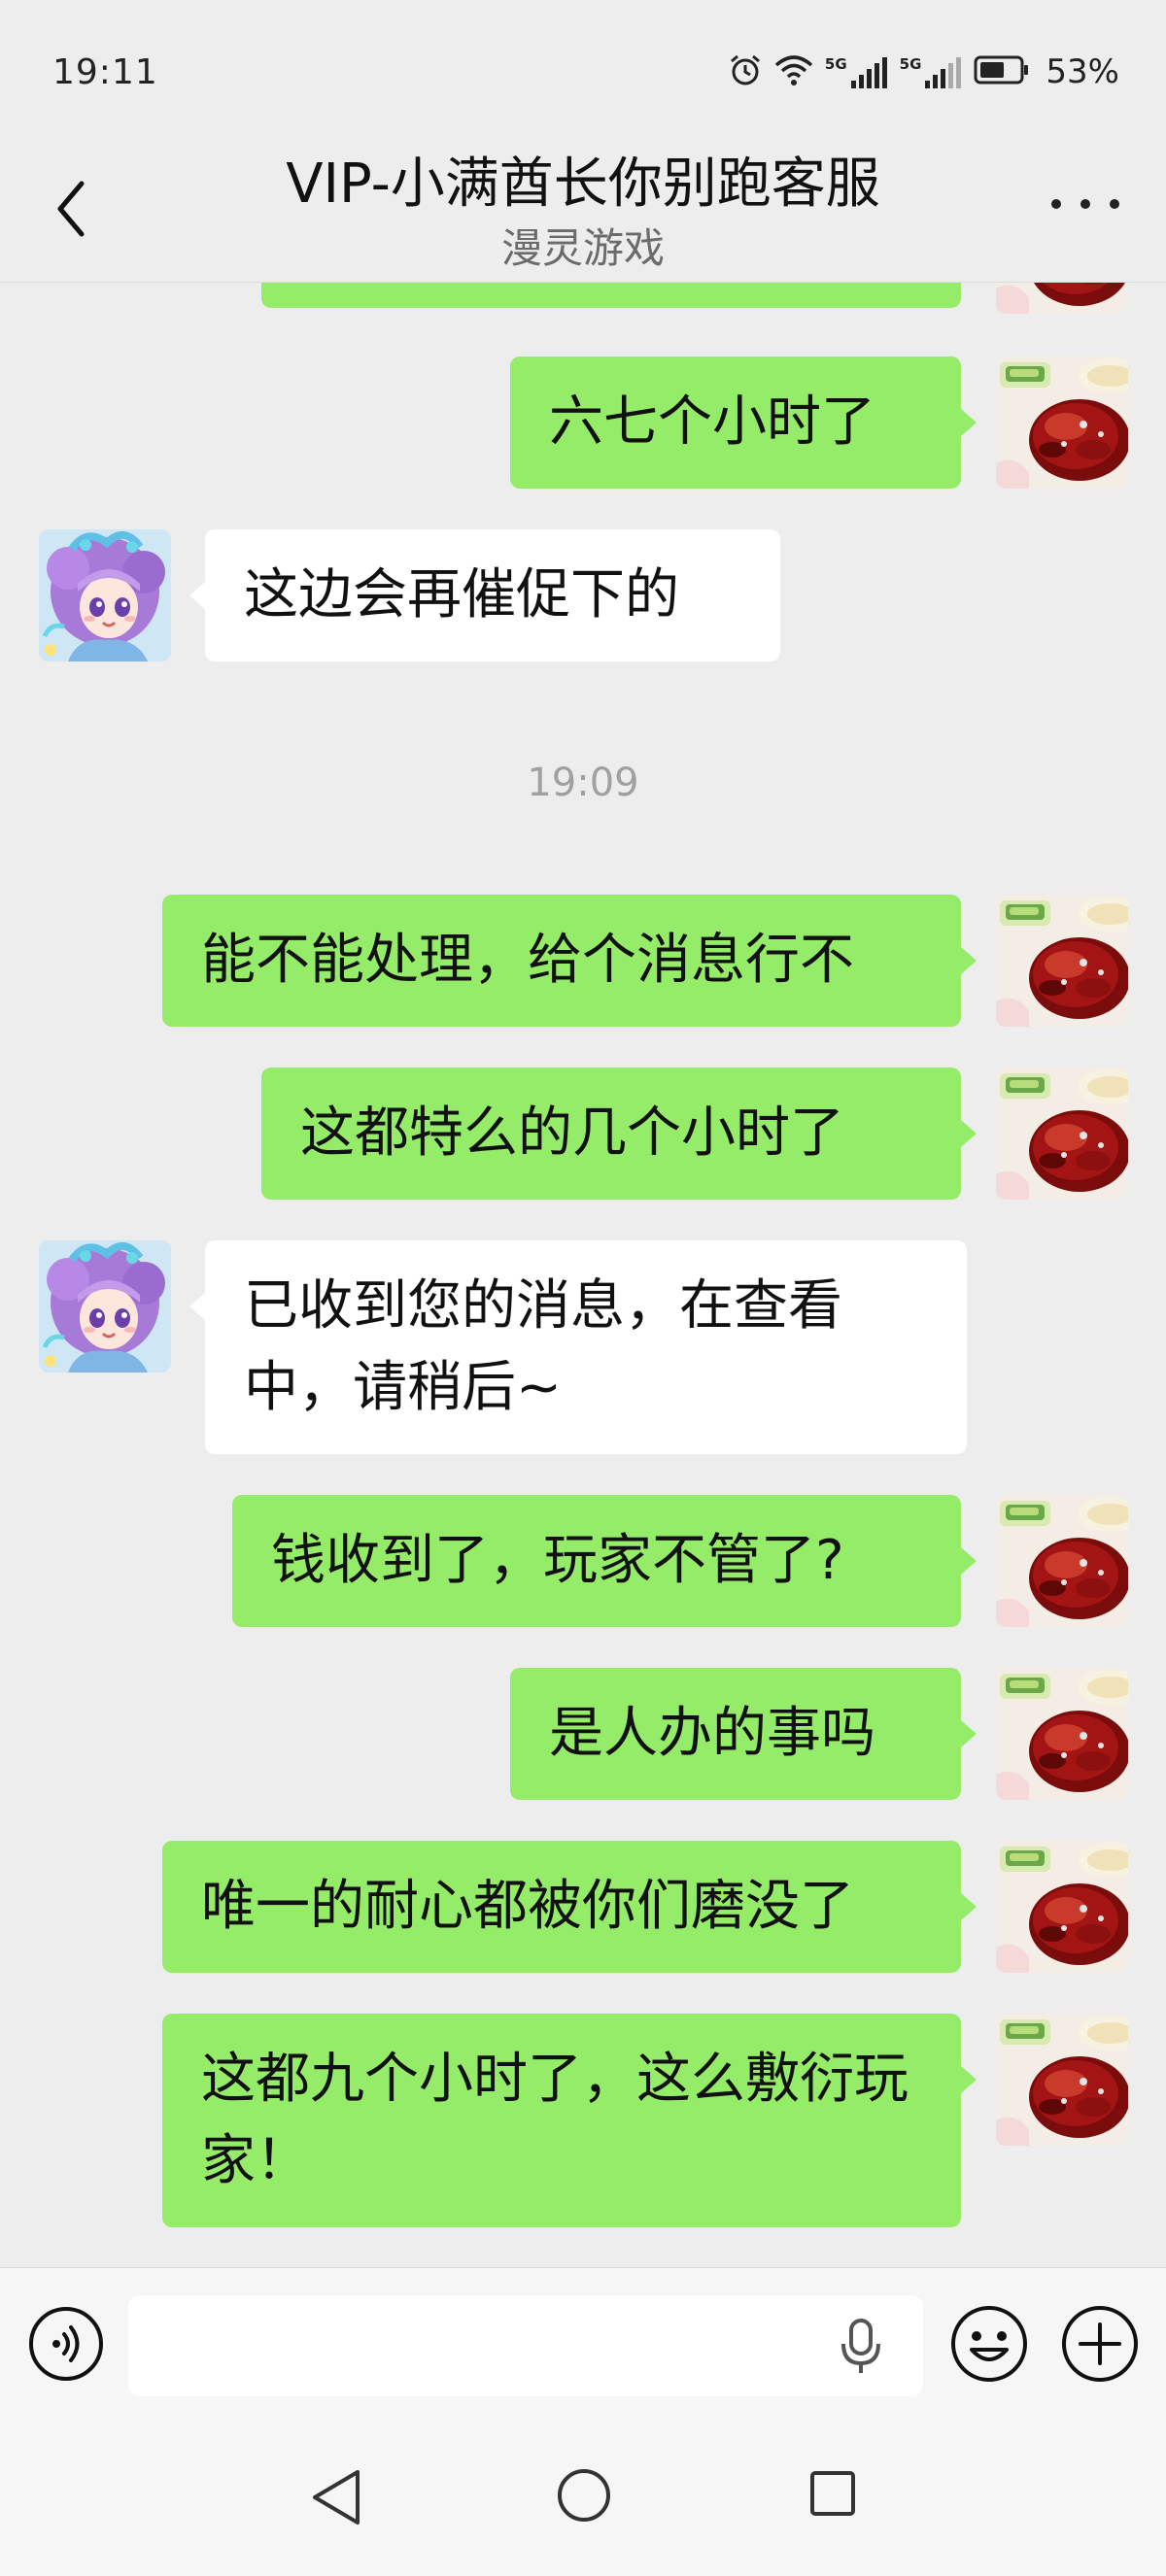 The image size is (1166, 2576). What do you see at coordinates (1056, 204) in the screenshot?
I see `more-dots-icon` at bounding box center [1056, 204].